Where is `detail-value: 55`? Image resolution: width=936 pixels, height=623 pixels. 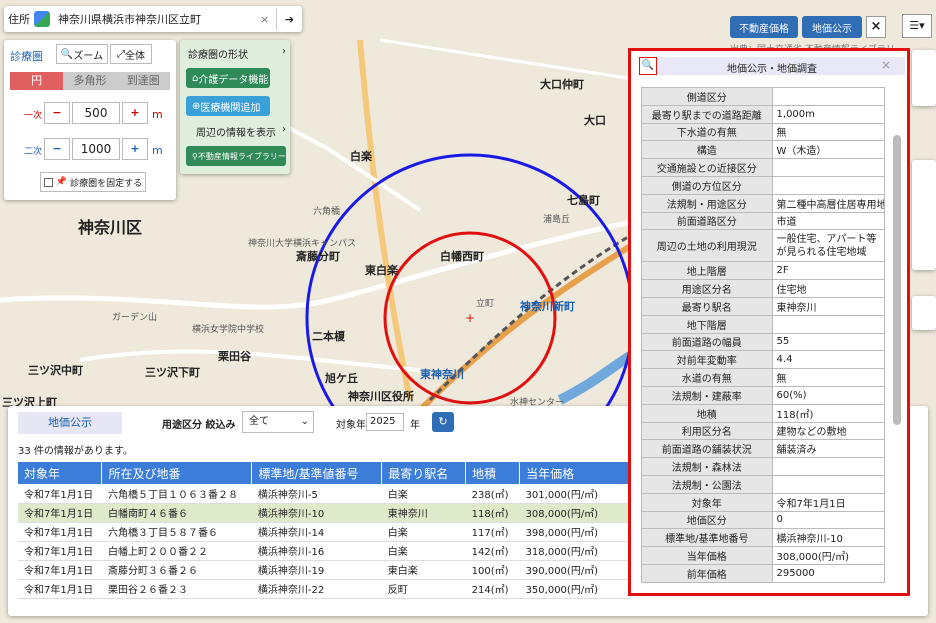
detail-value: 55 is located at coordinates (828, 342).